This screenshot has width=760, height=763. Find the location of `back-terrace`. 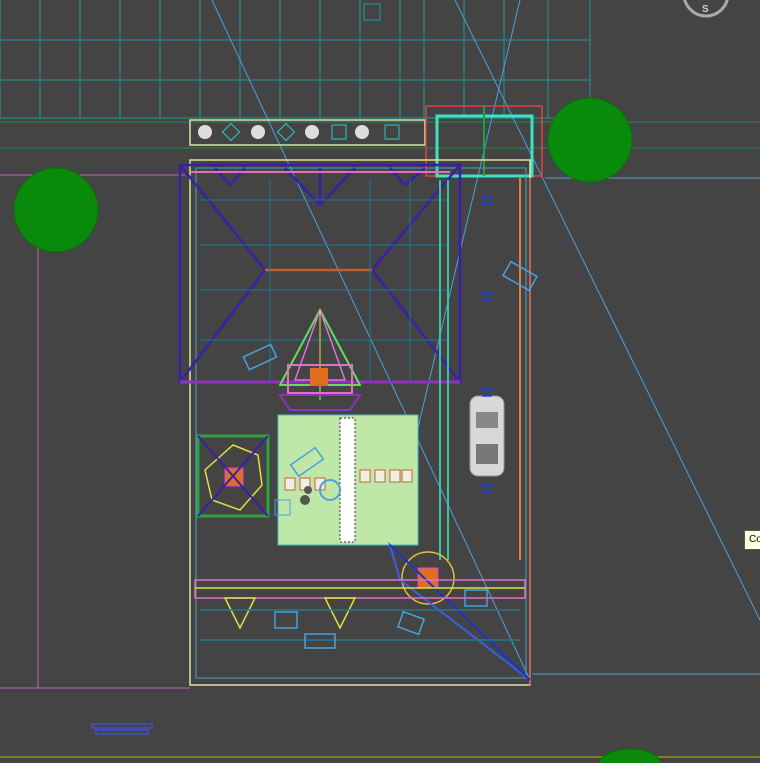

back-terrace is located at coordinates (360, 610).